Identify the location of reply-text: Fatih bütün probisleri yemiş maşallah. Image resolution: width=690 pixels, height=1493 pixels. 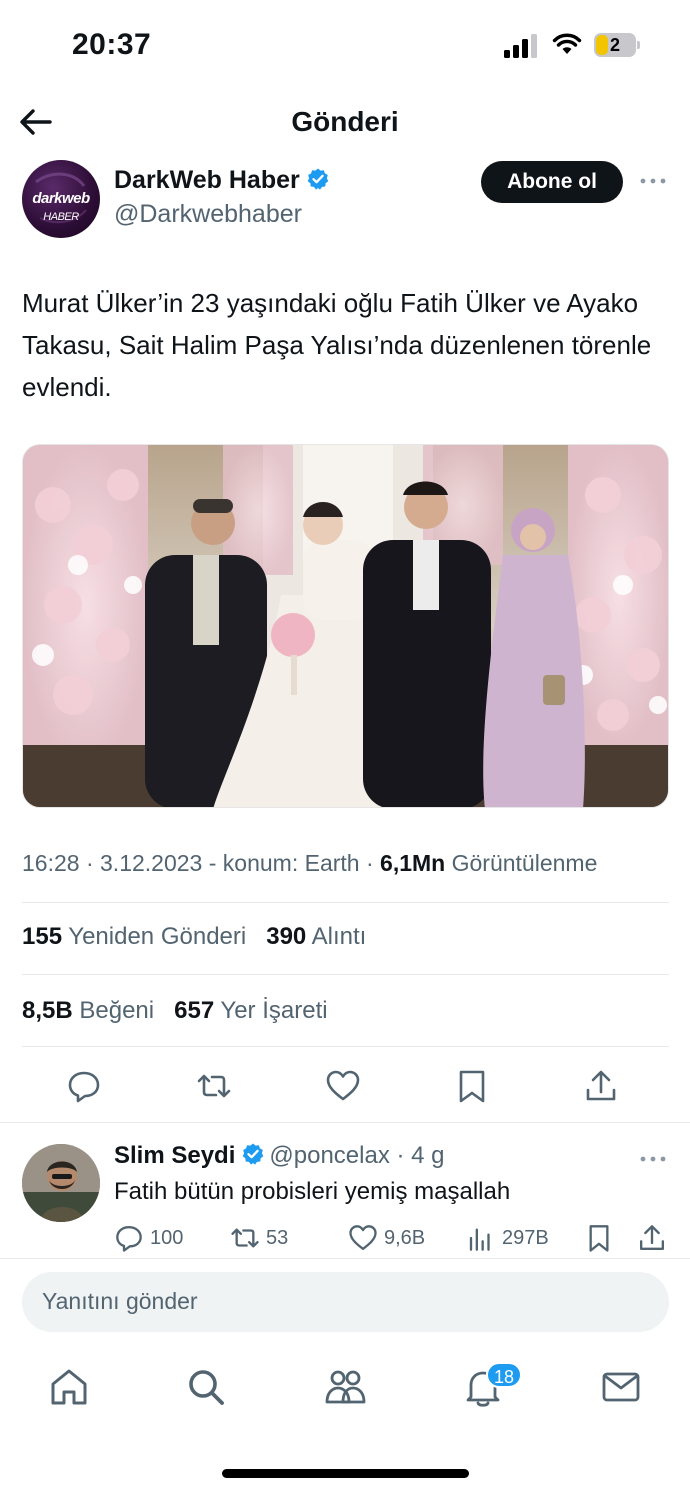
(312, 1191).